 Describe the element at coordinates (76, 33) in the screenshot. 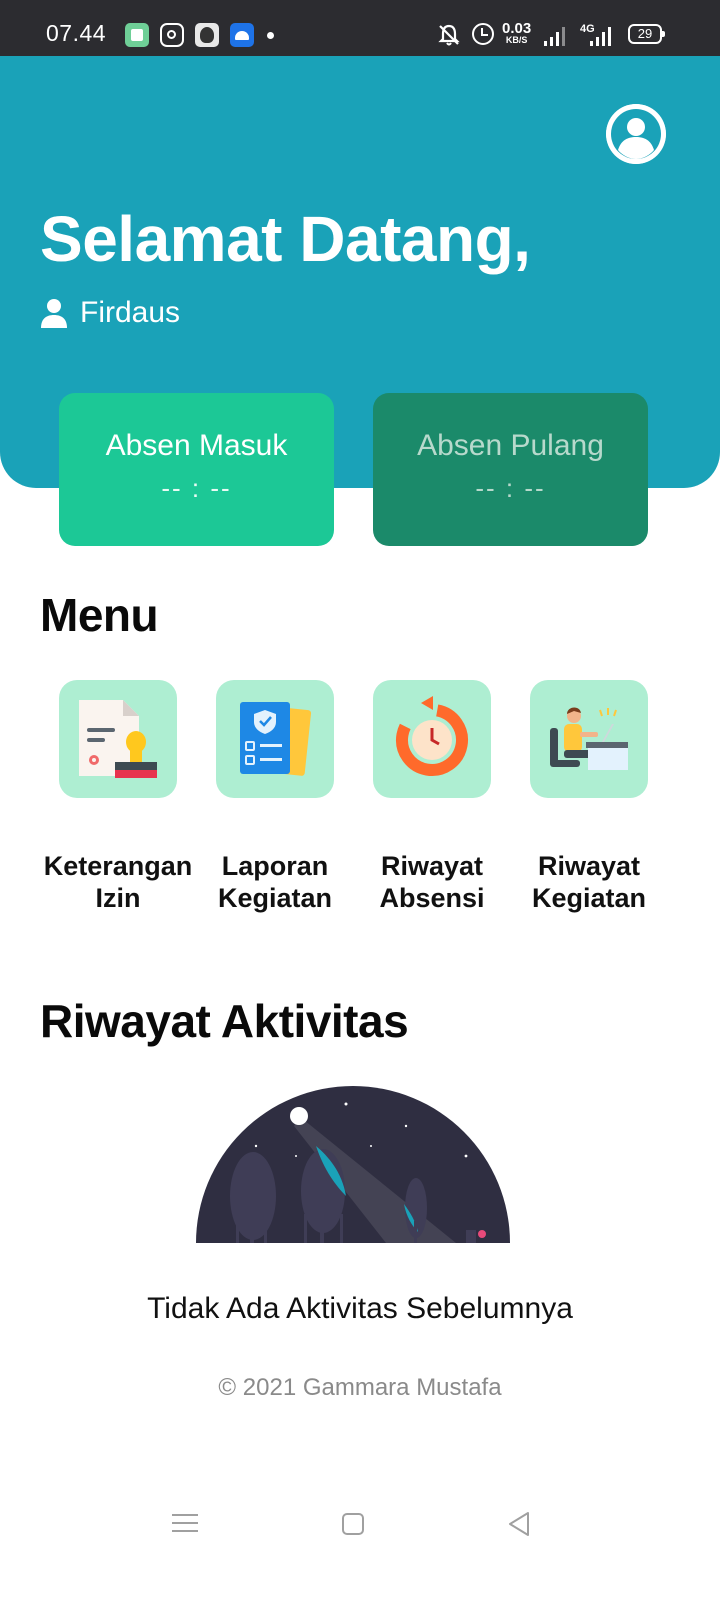

I see `status-time: 07.44` at that location.